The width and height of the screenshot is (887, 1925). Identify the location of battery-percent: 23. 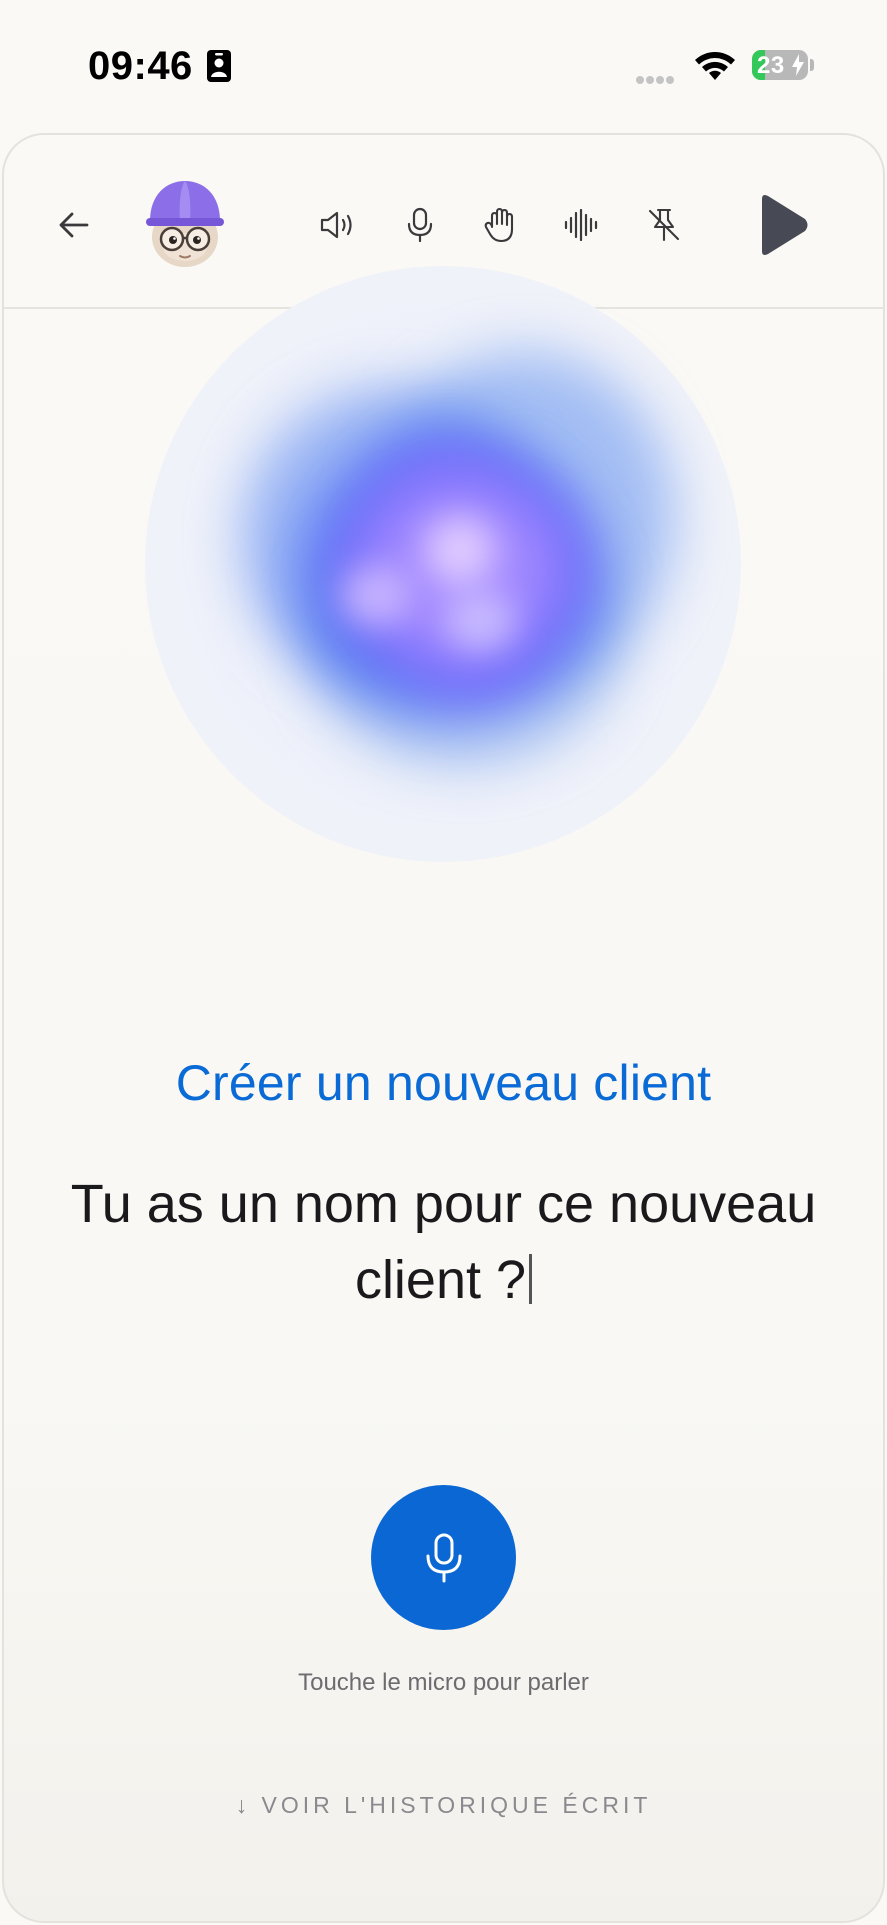
(771, 65).